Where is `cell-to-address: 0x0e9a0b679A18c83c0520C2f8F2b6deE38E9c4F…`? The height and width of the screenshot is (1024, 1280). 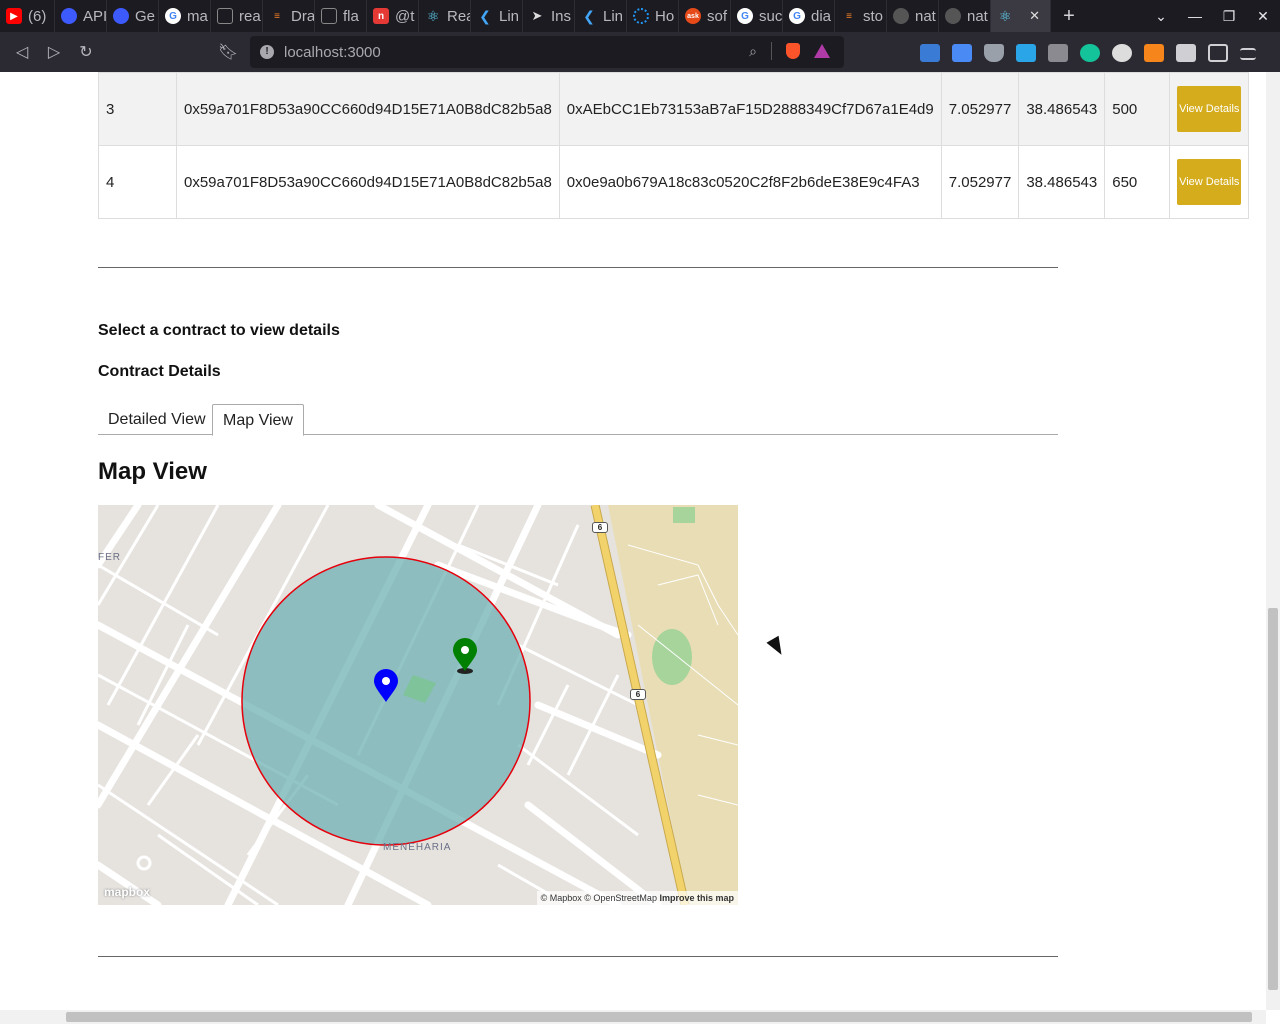 cell-to-address: 0x0e9a0b679A18c83c0520C2f8F2b6deE38E9c4F… is located at coordinates (750, 182).